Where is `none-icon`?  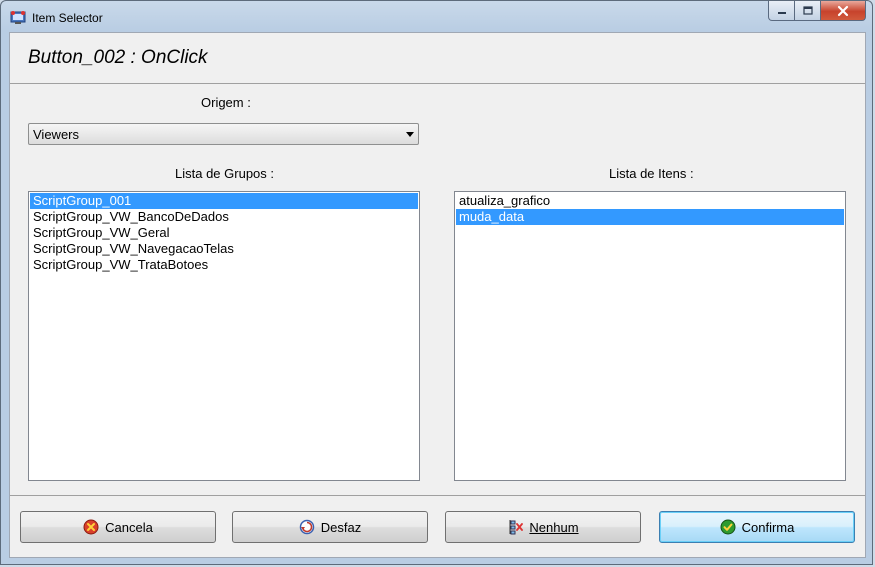
none-icon is located at coordinates (516, 527).